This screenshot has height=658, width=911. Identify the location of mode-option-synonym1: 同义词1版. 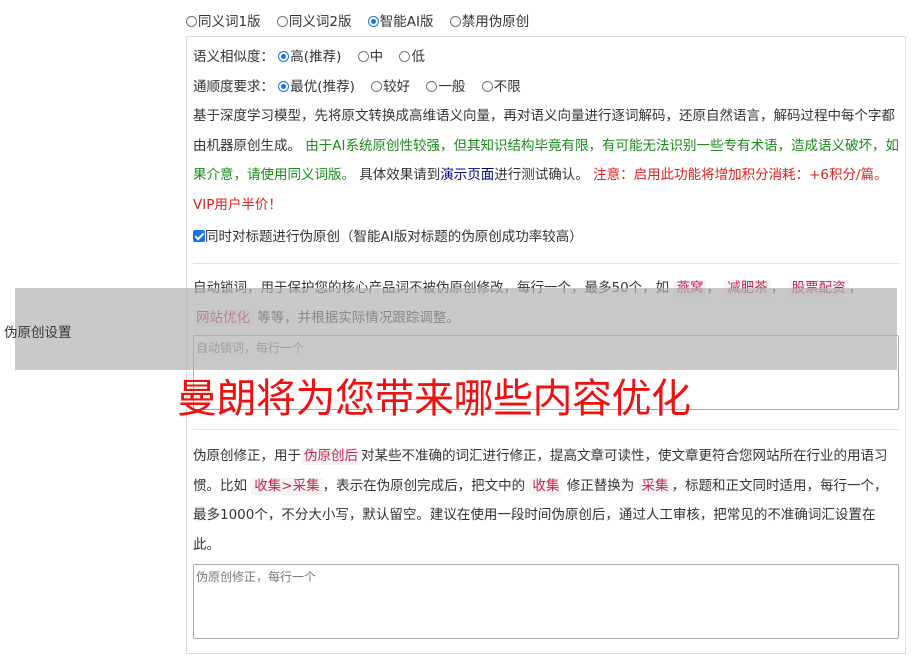
(223, 22).